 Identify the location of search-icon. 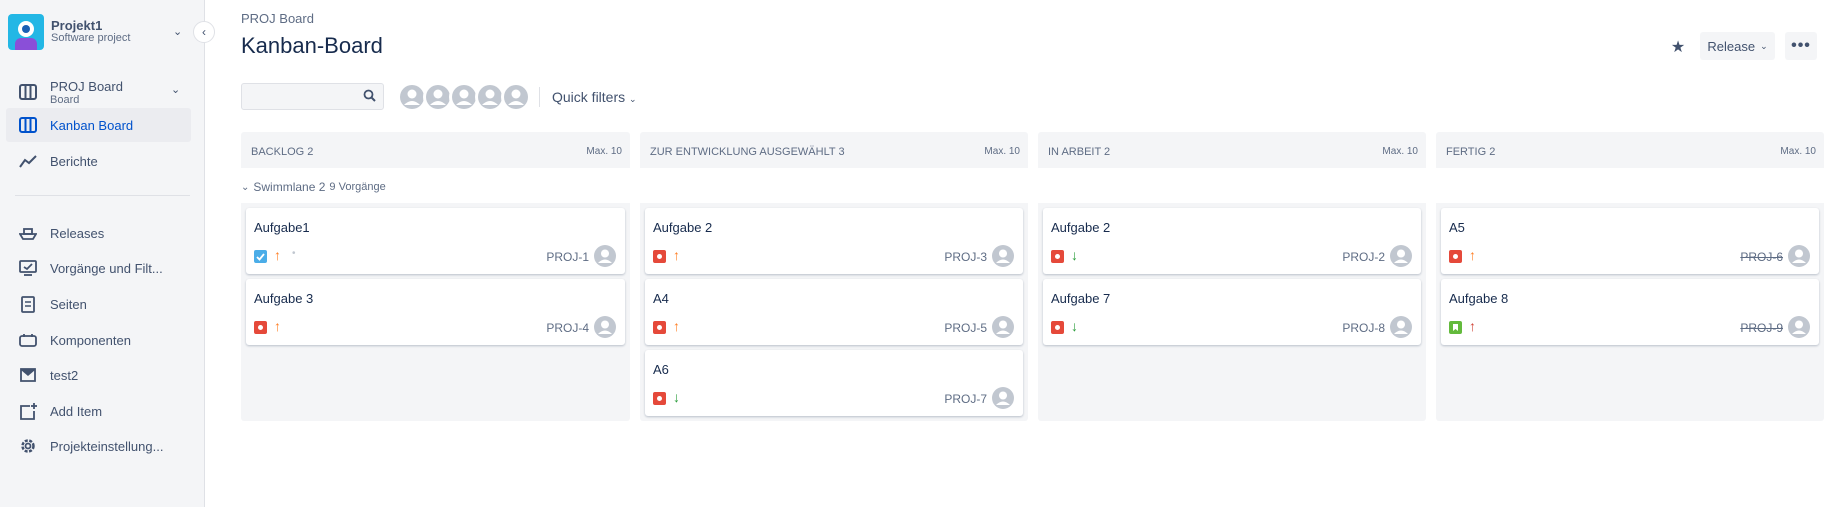
(369, 98).